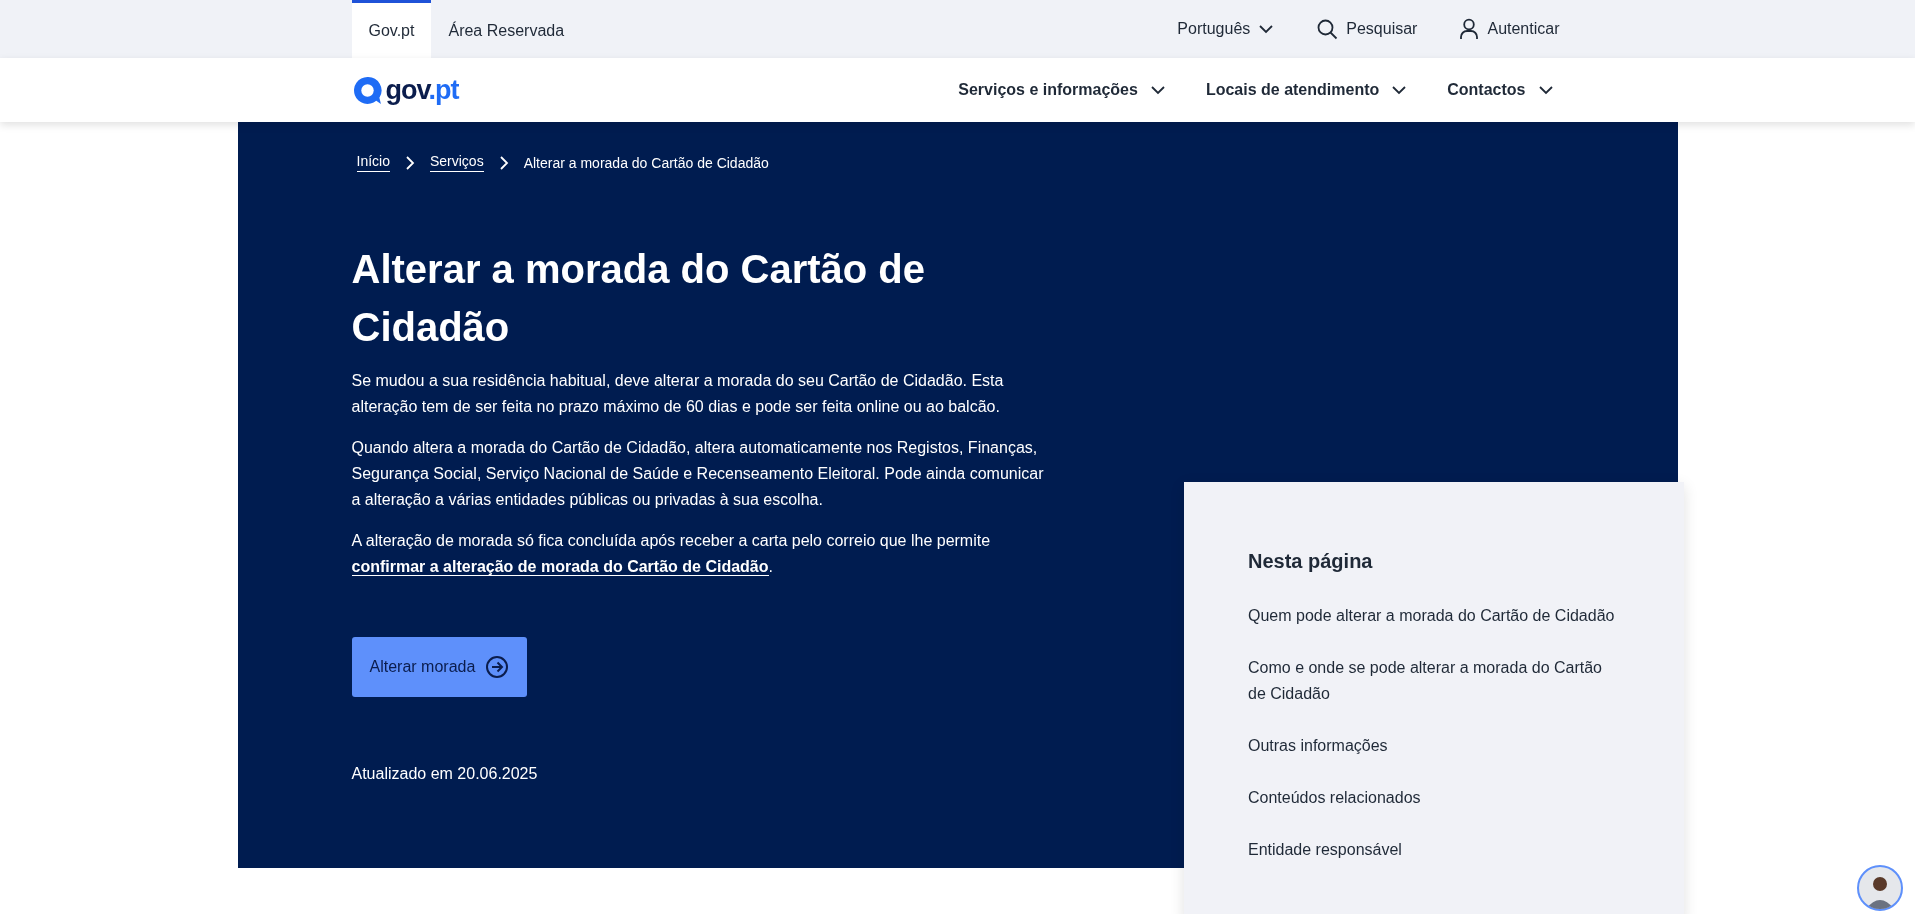  What do you see at coordinates (1334, 798) in the screenshot?
I see `page-section-link: Conteúdos relacionados` at bounding box center [1334, 798].